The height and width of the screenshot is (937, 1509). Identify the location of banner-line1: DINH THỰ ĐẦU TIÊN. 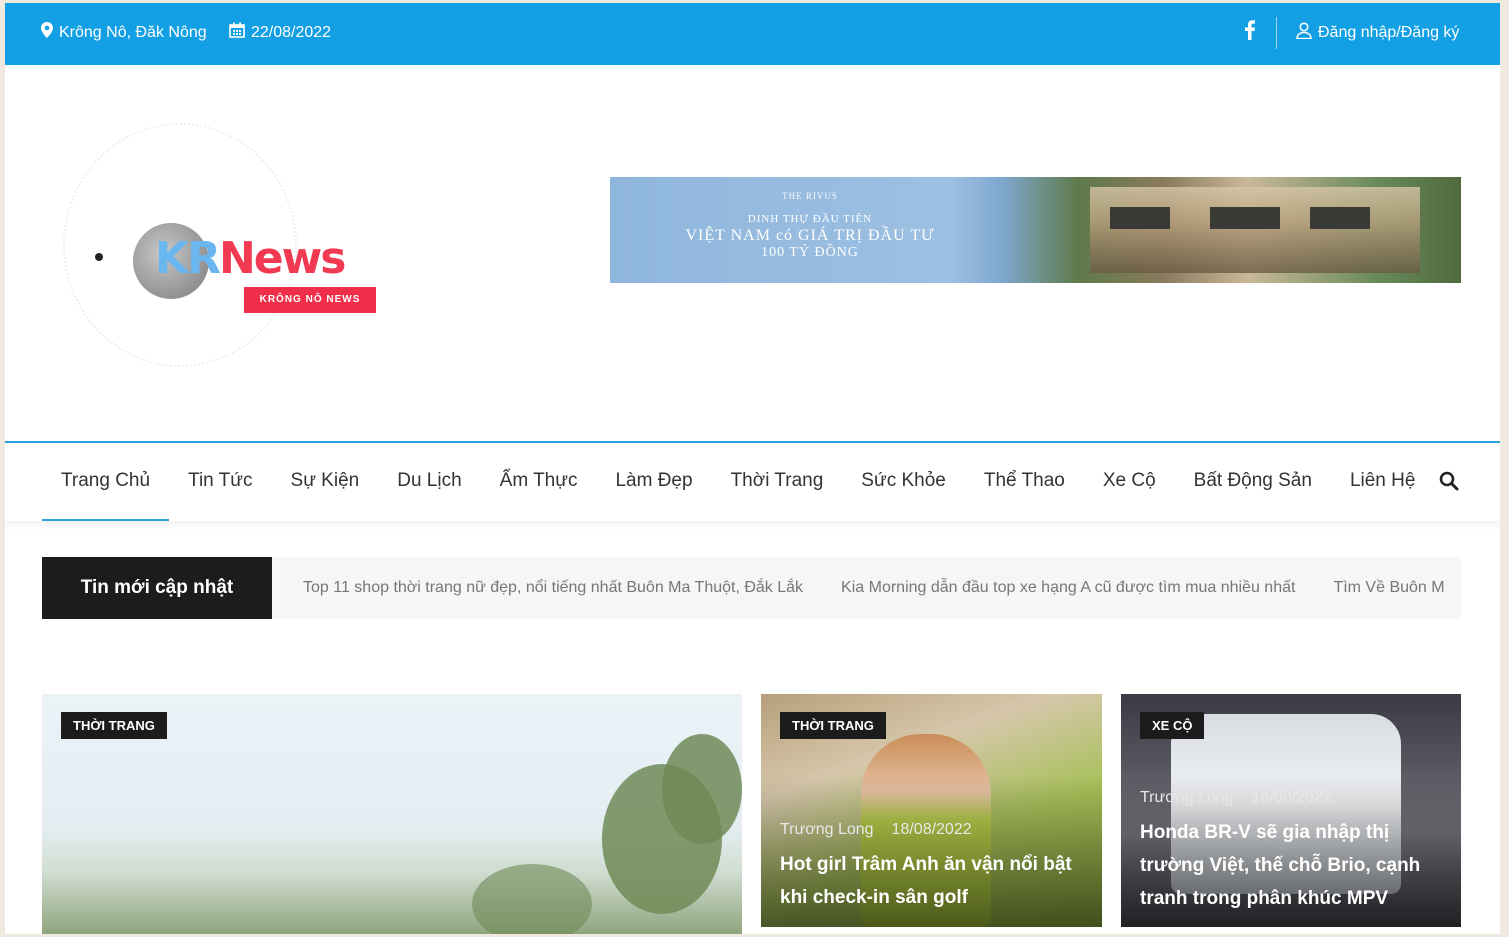
(810, 219).